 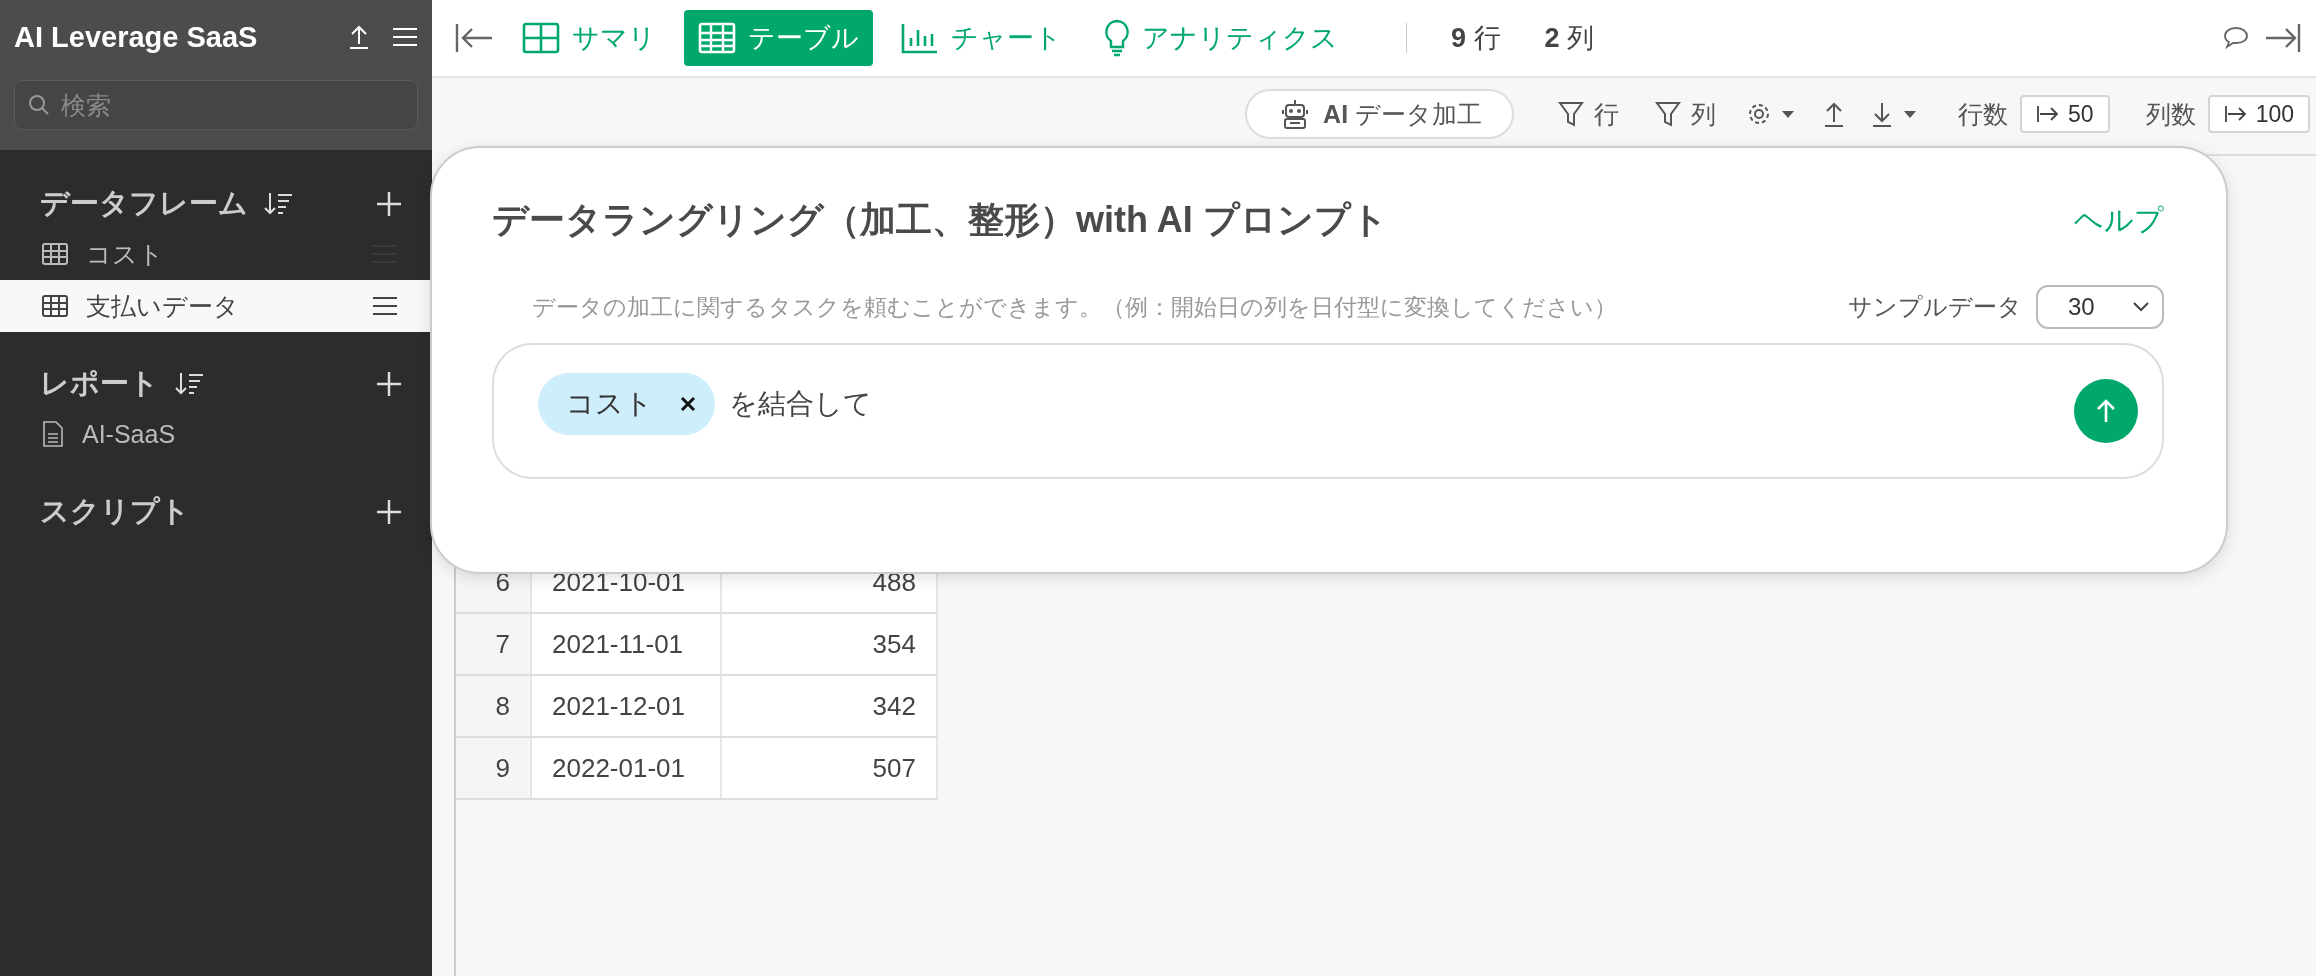 I want to click on project-title: AI Leverage SaaS, so click(x=136, y=37).